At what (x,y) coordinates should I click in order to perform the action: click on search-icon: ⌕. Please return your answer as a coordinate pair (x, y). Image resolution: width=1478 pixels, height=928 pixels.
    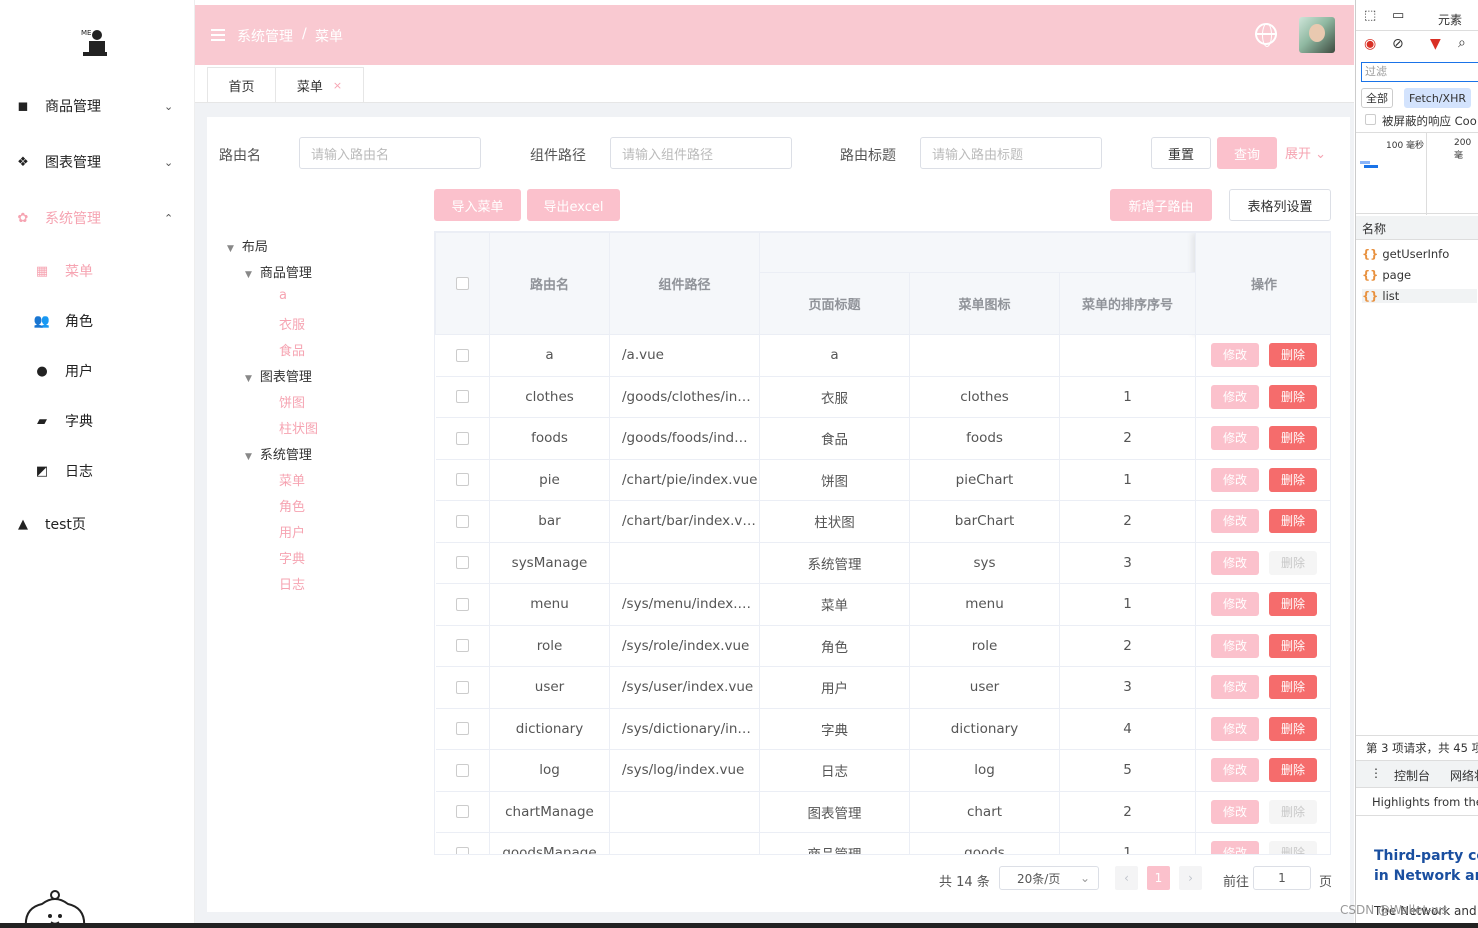
    Looking at the image, I should click on (1462, 43).